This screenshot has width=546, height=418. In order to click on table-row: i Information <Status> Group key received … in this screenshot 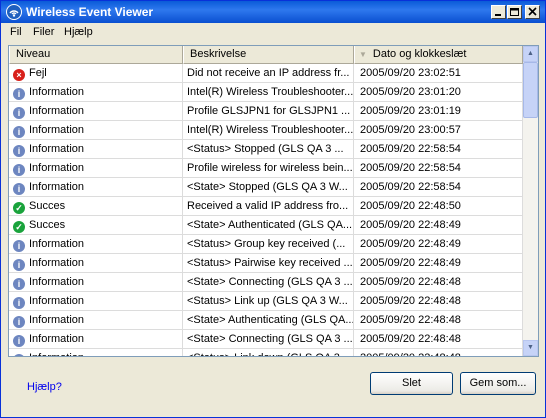, I will do `click(266, 244)`.